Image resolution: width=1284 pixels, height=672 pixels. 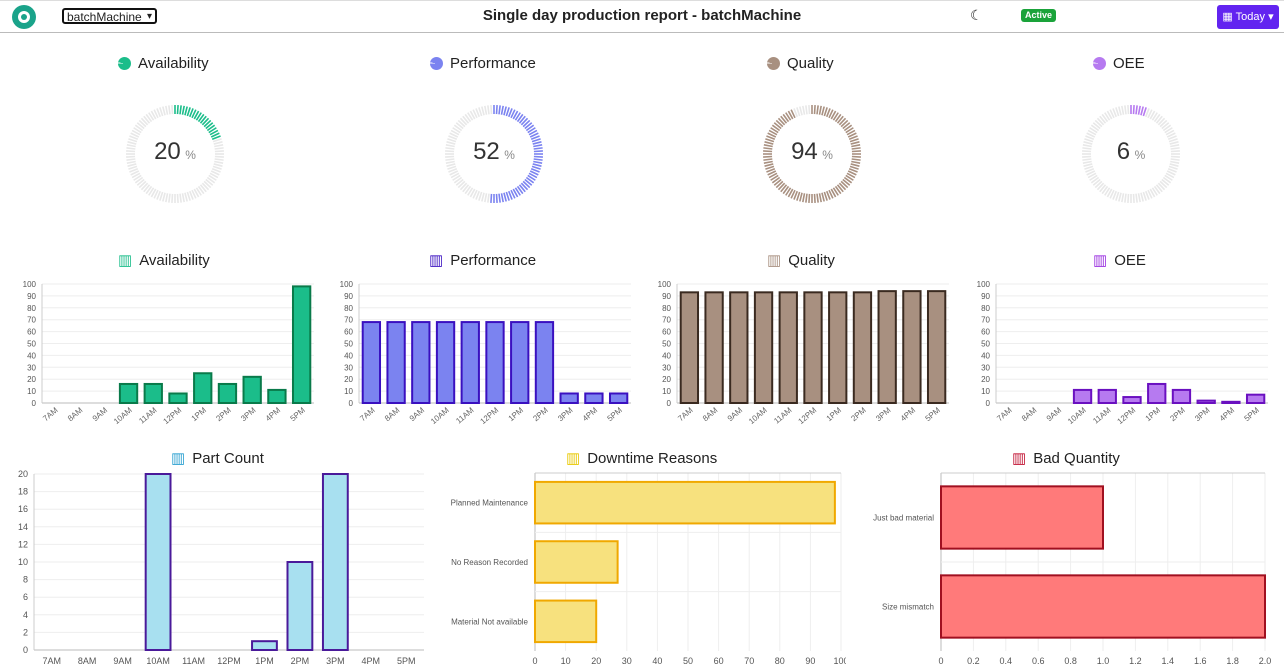 What do you see at coordinates (749, 661) in the screenshot?
I see `x-tick-label: 70` at bounding box center [749, 661].